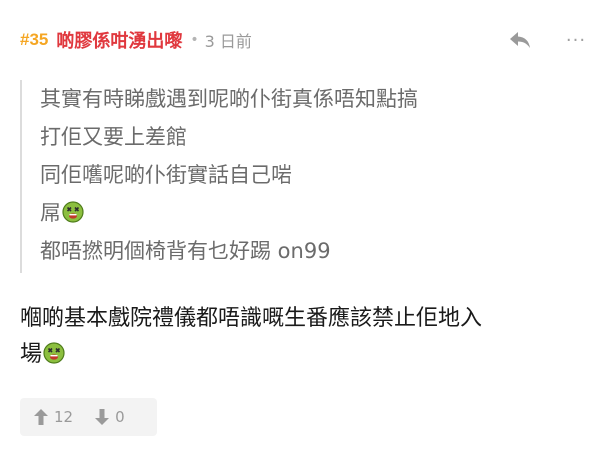 The width and height of the screenshot is (612, 459). I want to click on floor-number: #35, so click(34, 39).